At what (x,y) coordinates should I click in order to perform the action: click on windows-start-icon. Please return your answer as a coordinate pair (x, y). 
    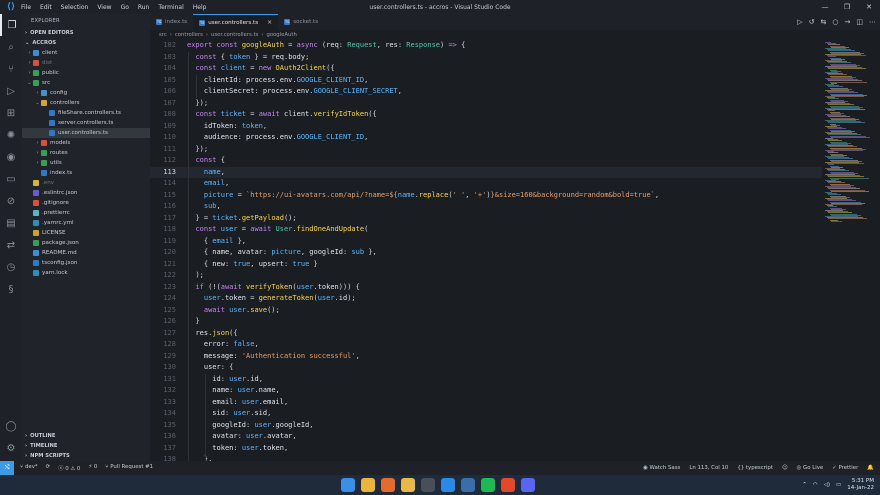
    Looking at the image, I should click on (348, 485).